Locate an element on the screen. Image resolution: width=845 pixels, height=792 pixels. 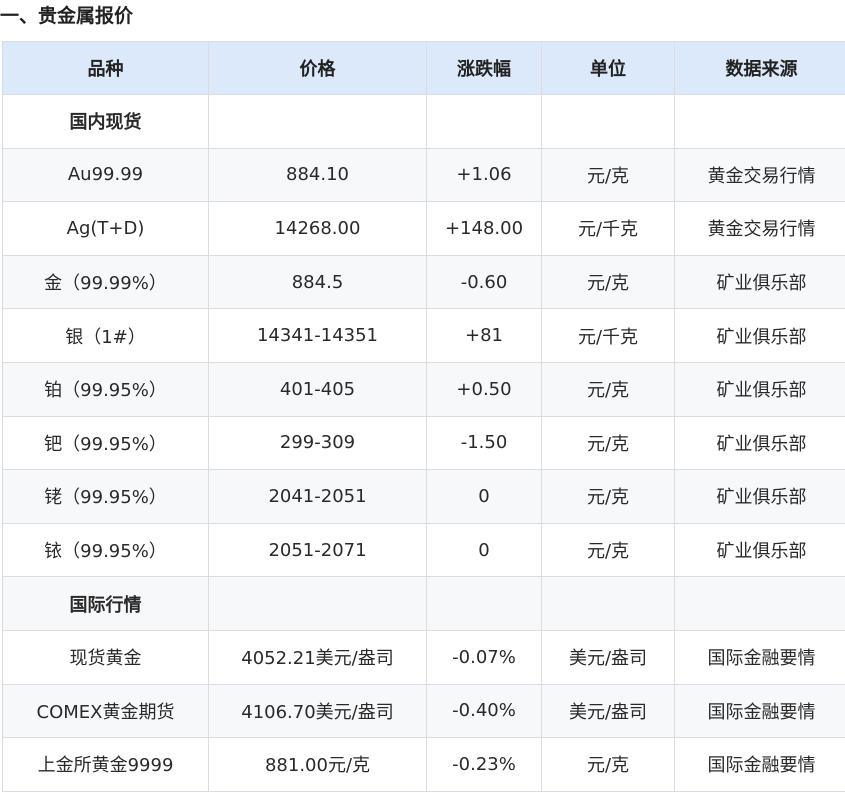
cell-price: 4106.70美元/盎司 is located at coordinates (318, 711).